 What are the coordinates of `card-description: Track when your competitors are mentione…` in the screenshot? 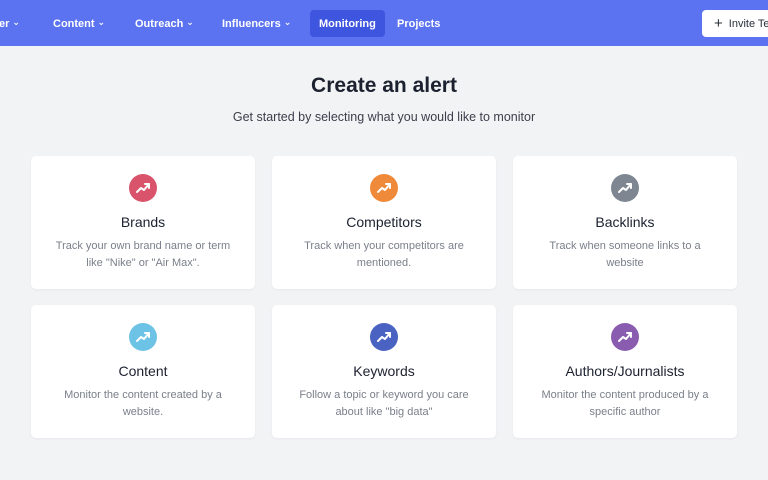 It's located at (384, 254).